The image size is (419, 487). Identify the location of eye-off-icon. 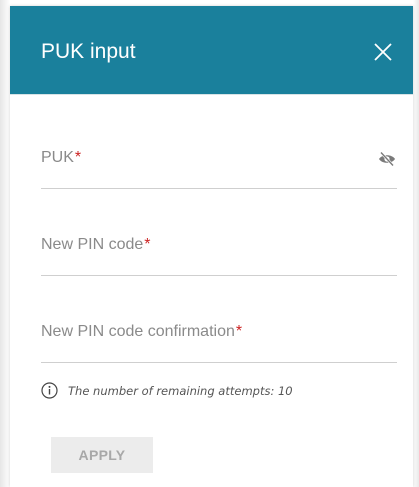
(387, 159).